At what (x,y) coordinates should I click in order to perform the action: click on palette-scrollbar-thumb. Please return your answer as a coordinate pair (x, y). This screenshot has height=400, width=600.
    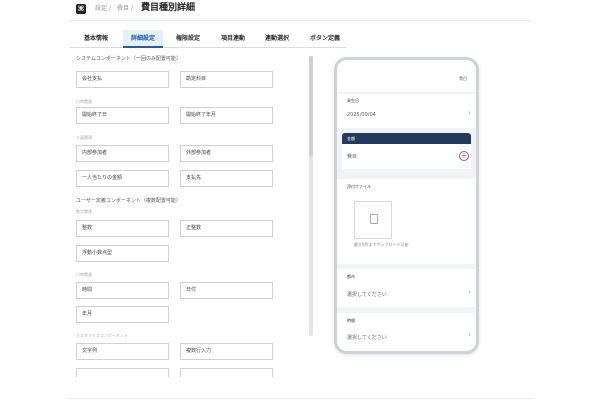
    Looking at the image, I should click on (311, 106).